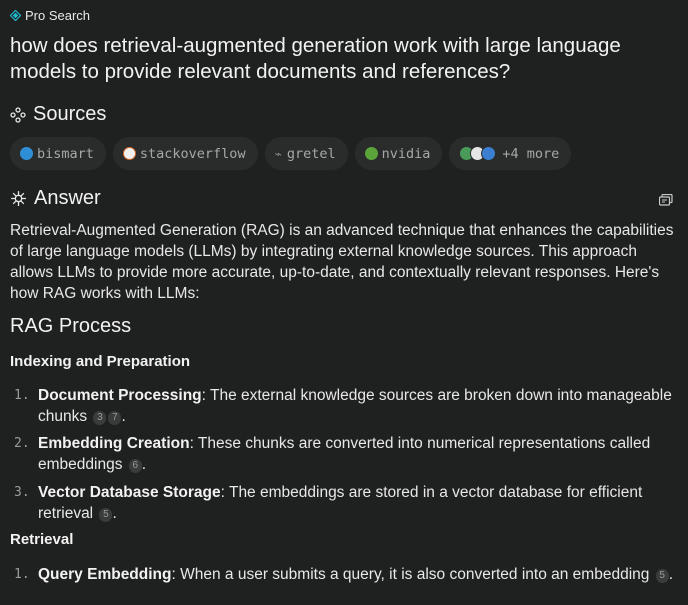 Image resolution: width=688 pixels, height=605 pixels. I want to click on citation-badge: 7, so click(115, 418).